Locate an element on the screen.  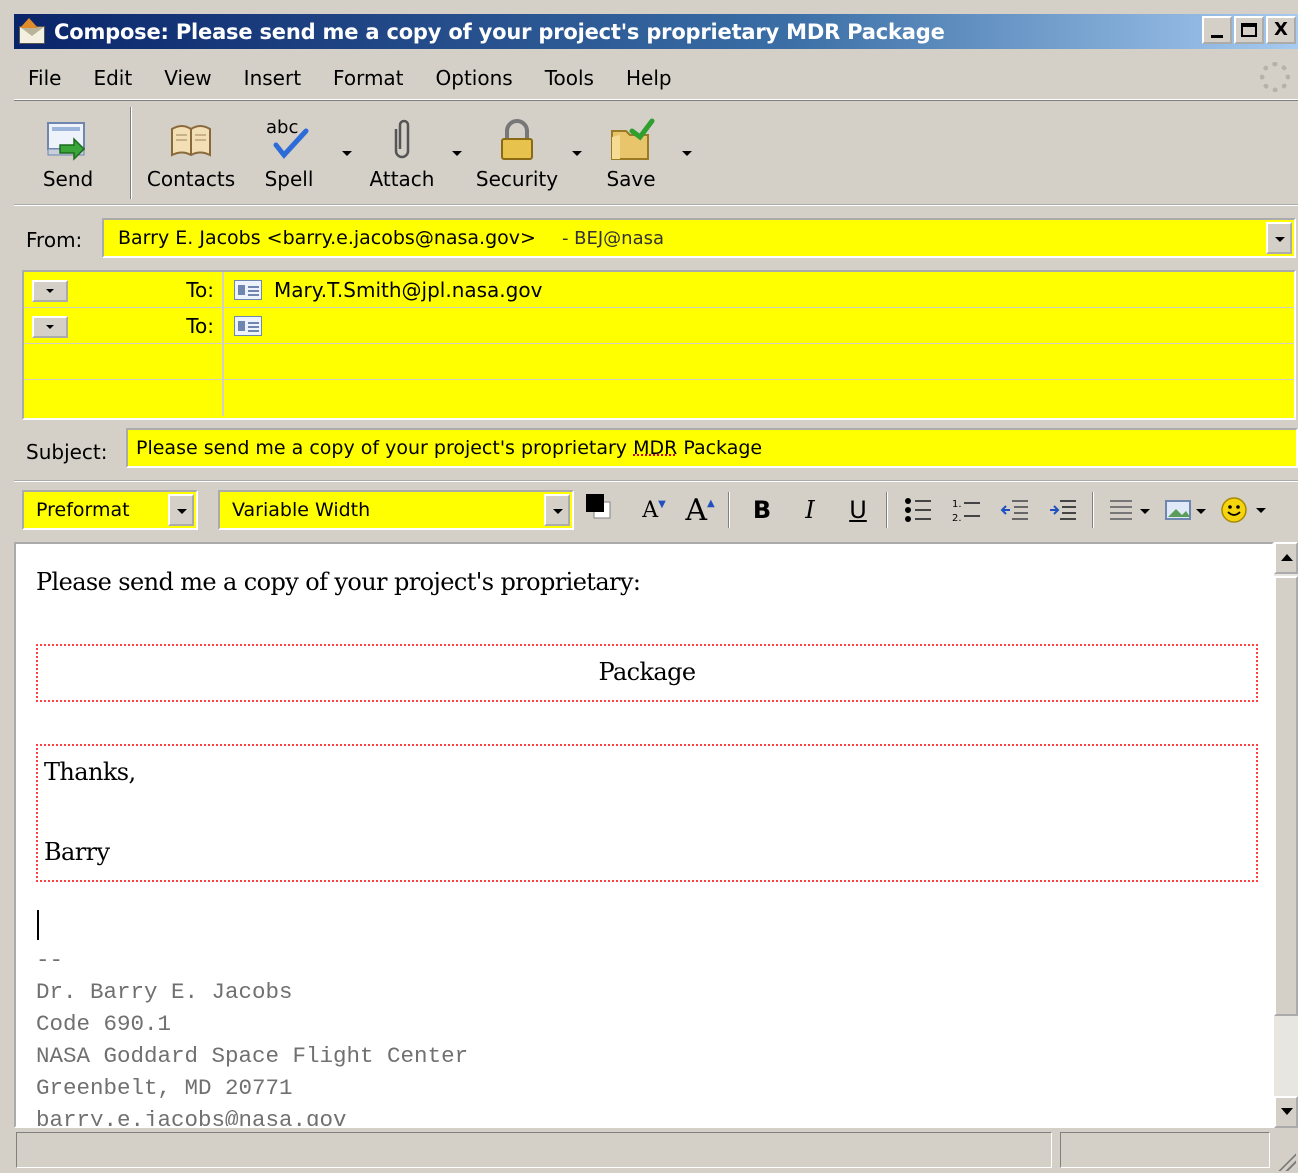
menu-format: Format is located at coordinates (368, 78).